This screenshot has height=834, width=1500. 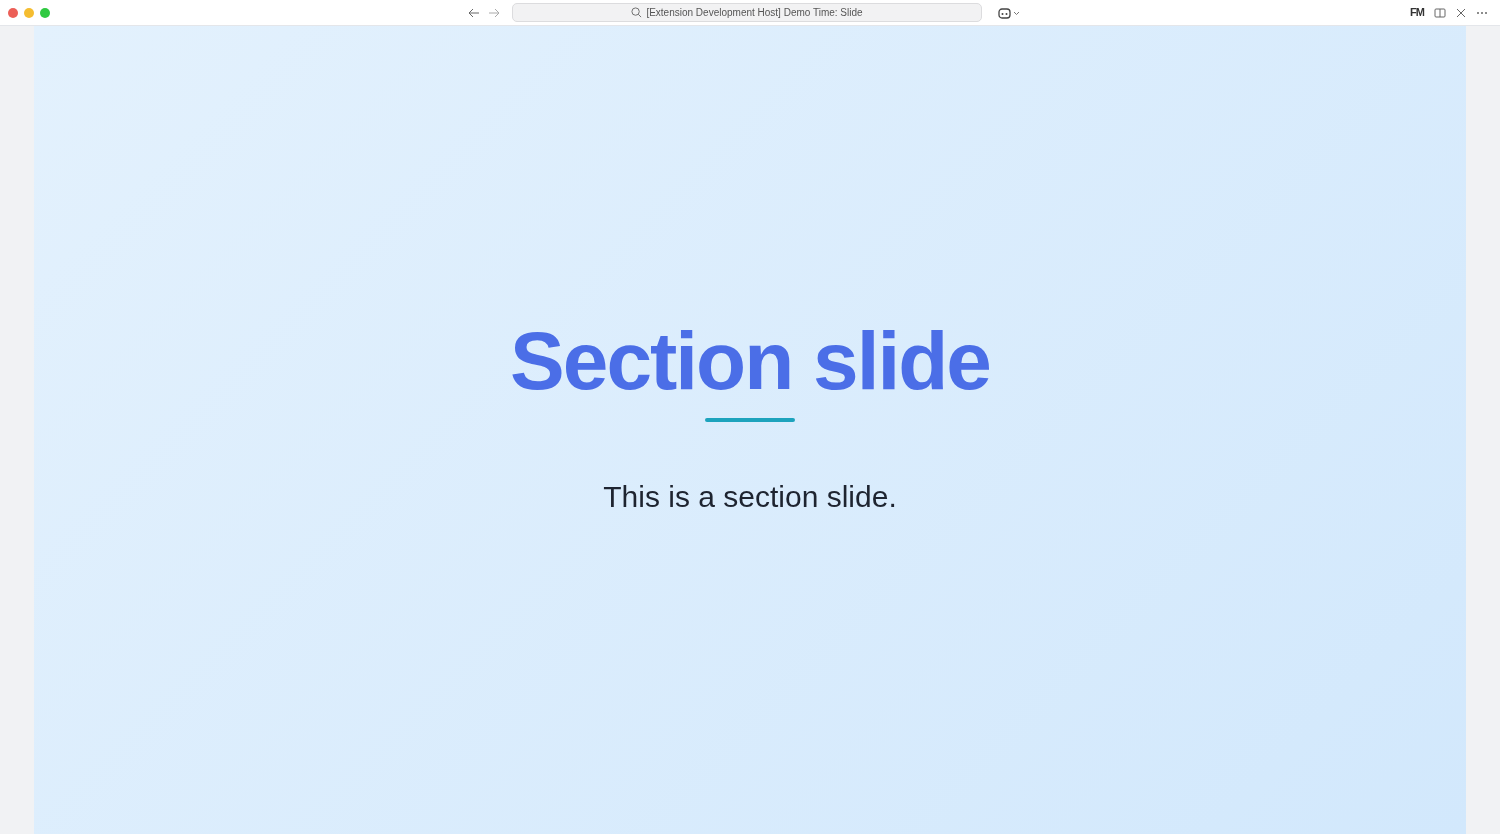 I want to click on close-icon, so click(x=1461, y=12).